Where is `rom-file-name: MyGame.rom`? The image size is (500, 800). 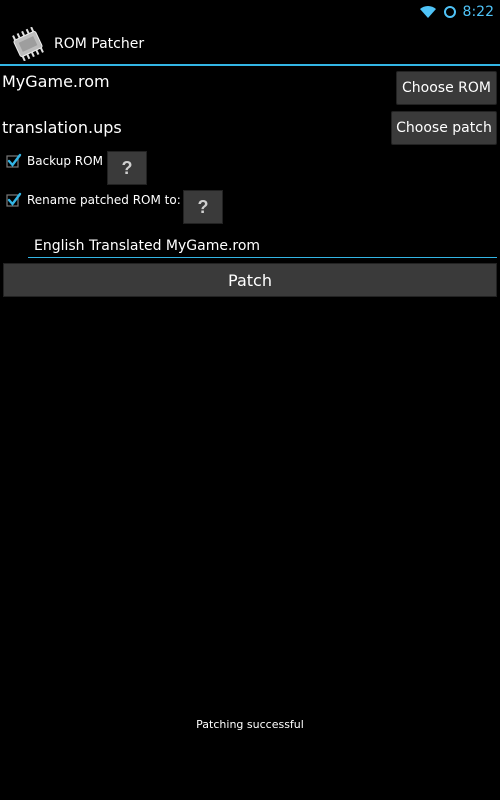 rom-file-name: MyGame.rom is located at coordinates (56, 81).